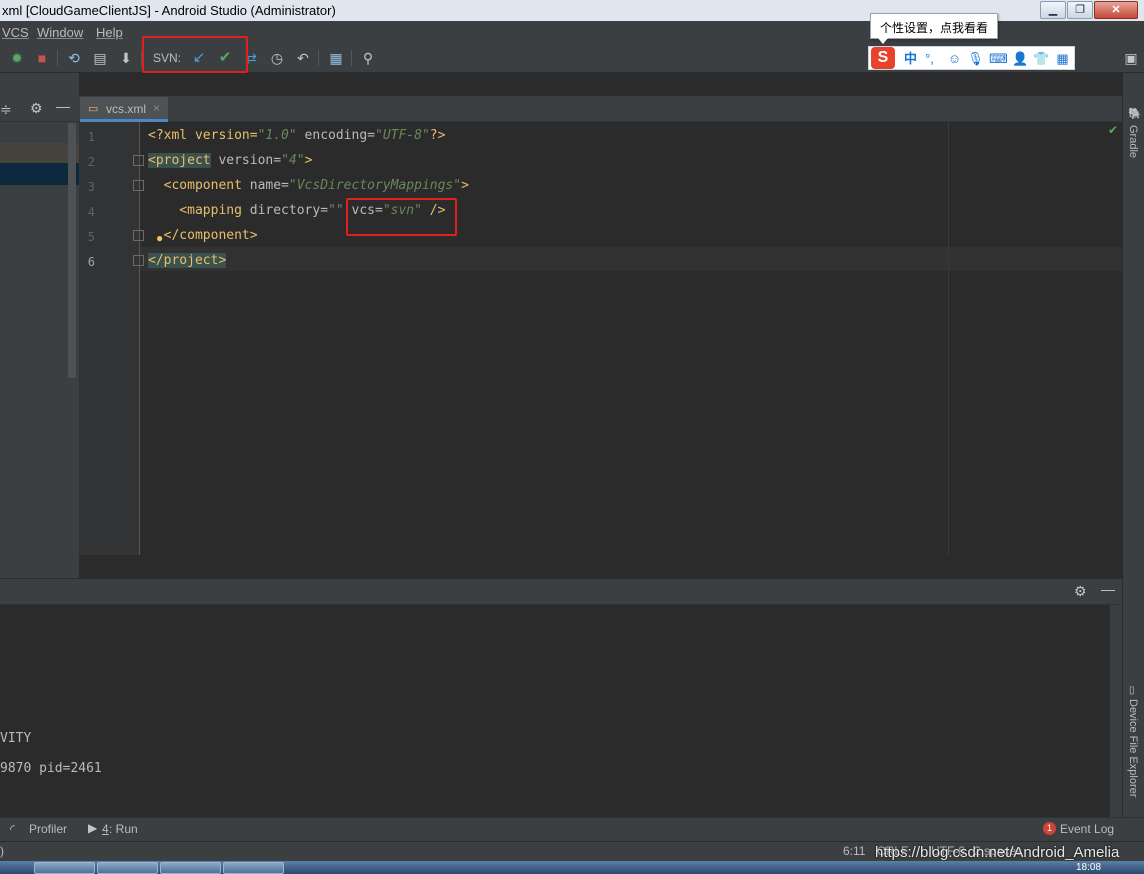  What do you see at coordinates (6, 109) in the screenshot?
I see `collapse-all-icon: ≑` at bounding box center [6, 109].